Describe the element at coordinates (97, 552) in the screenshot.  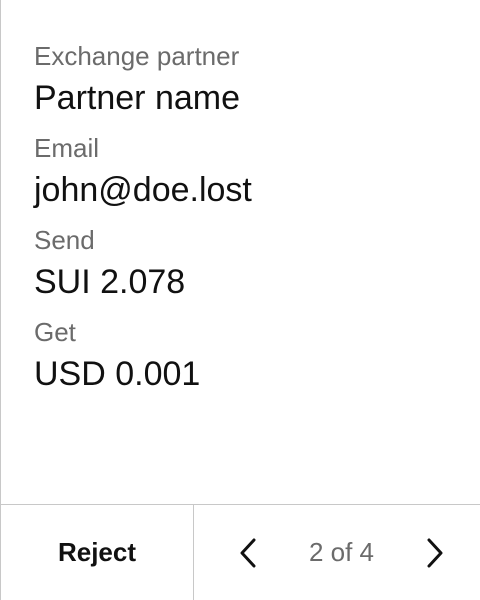
I see `reject-button: Reject` at that location.